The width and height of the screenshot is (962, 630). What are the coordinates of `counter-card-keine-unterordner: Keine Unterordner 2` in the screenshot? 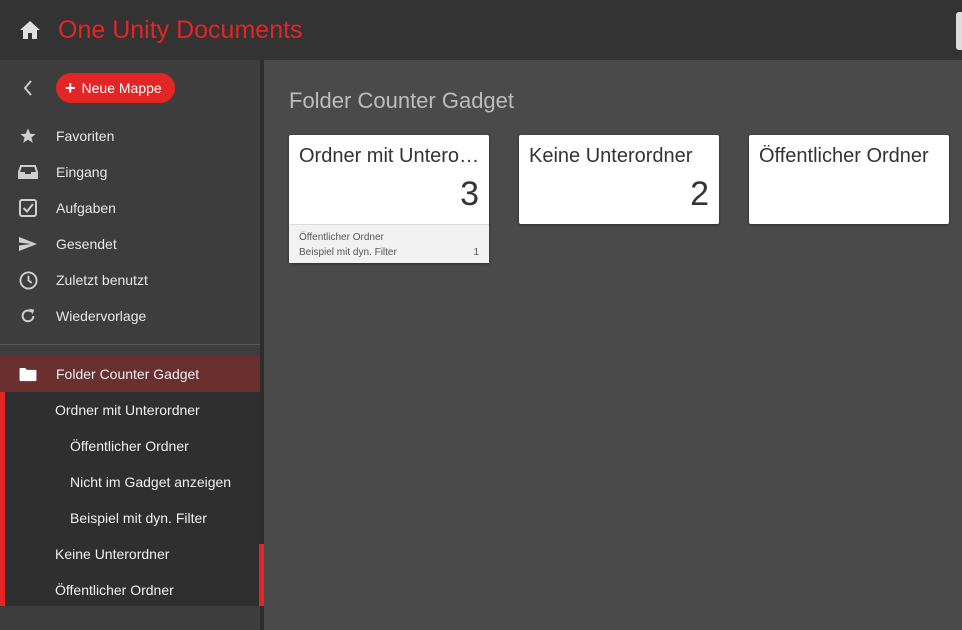 It's located at (619, 179).